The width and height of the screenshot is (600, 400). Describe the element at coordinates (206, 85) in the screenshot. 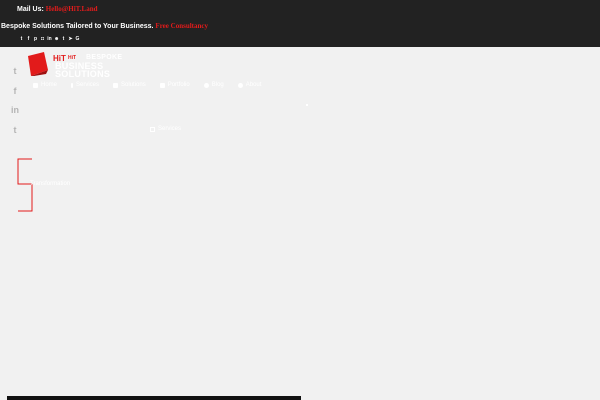

I see `blog-icon` at that location.